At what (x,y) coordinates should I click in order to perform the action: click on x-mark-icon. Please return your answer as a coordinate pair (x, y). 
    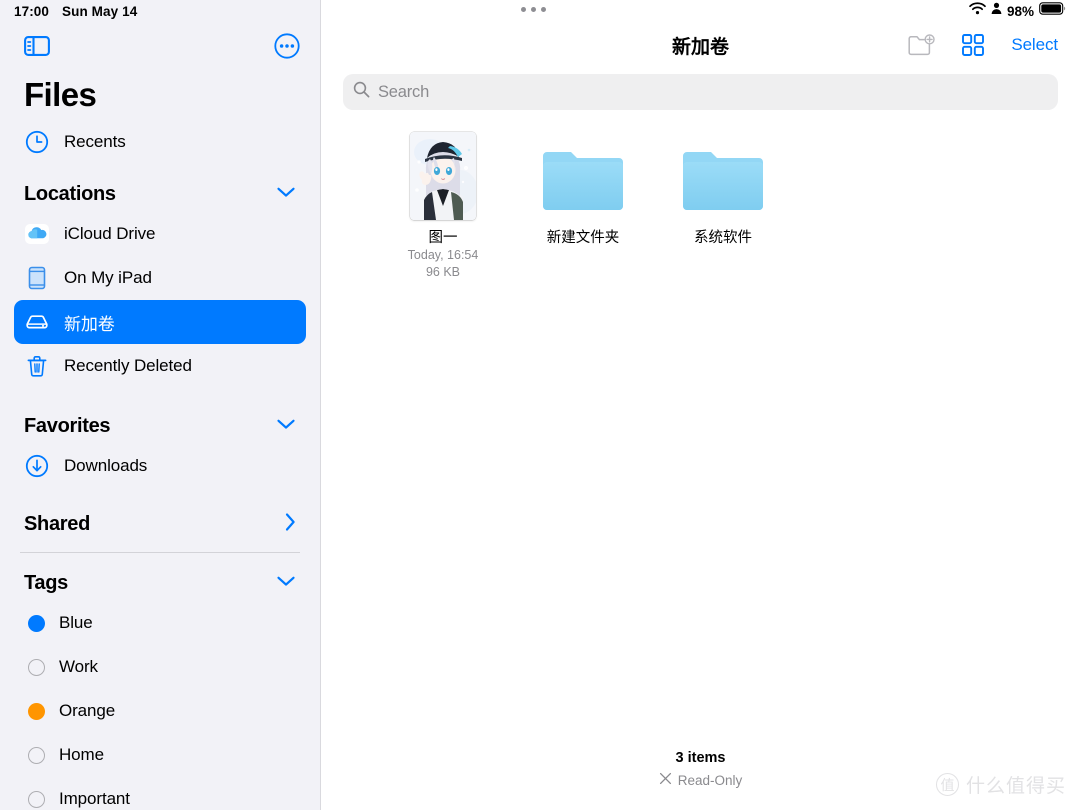
    Looking at the image, I should click on (665, 780).